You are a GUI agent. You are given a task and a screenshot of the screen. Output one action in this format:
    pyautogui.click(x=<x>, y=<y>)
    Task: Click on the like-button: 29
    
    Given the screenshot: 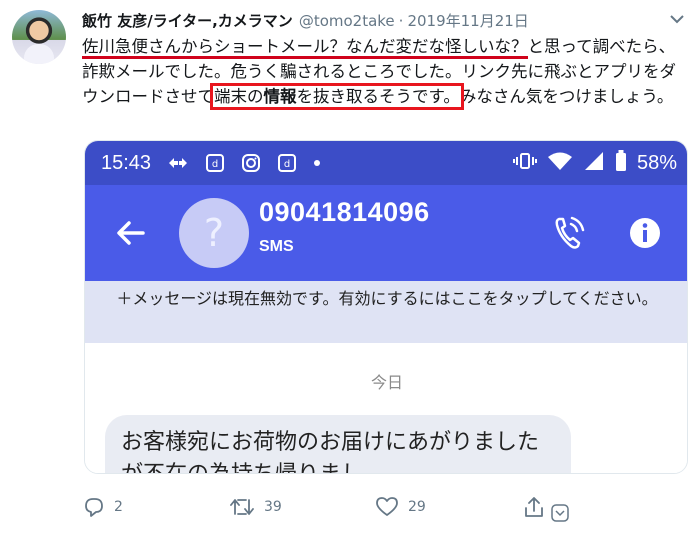 What is the action you would take?
    pyautogui.click(x=401, y=507)
    